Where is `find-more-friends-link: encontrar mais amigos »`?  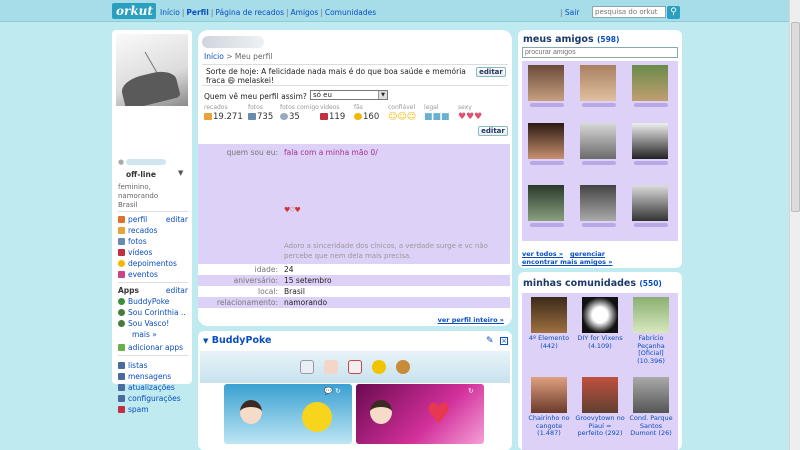 find-more-friends-link: encontrar mais amigos » is located at coordinates (567, 262).